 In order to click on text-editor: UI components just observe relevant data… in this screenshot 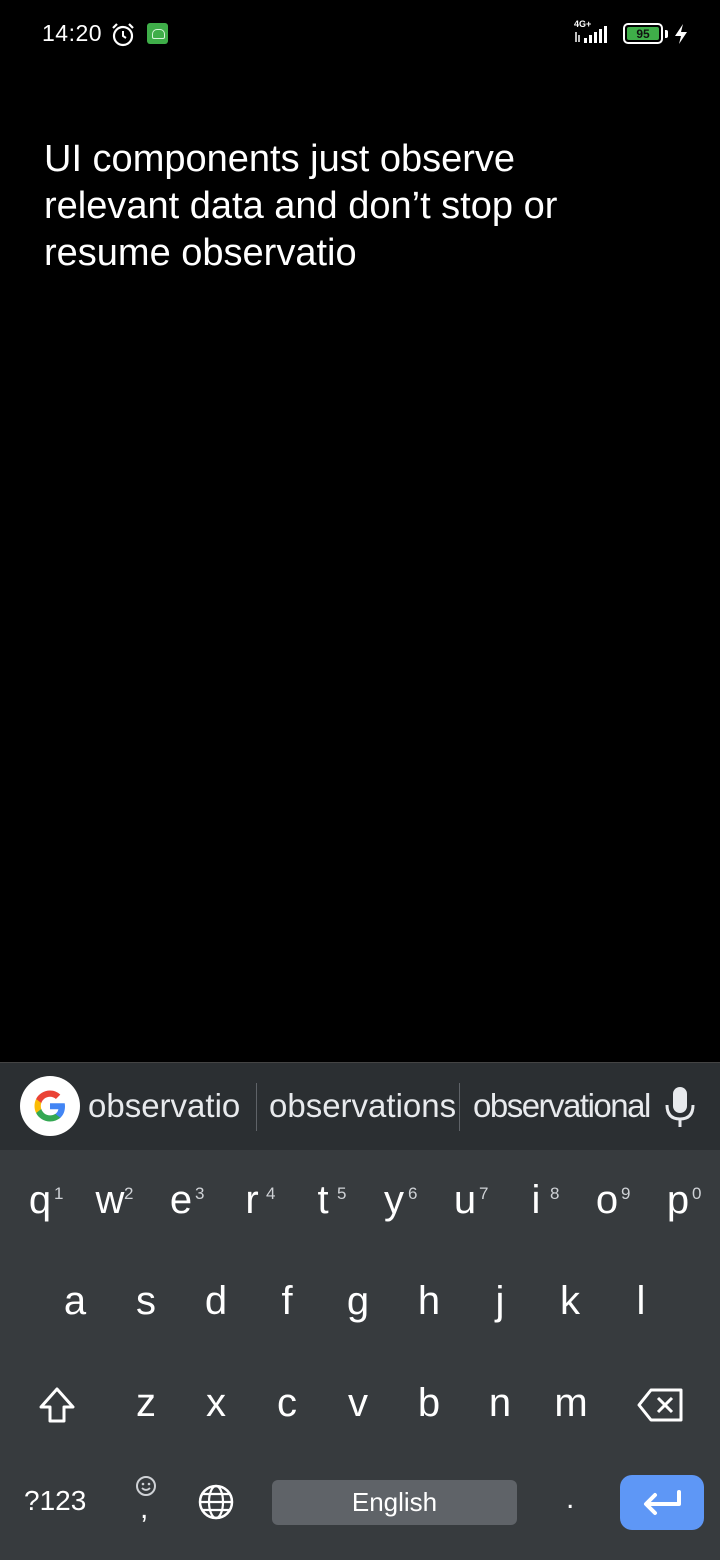, I will do `click(364, 206)`.